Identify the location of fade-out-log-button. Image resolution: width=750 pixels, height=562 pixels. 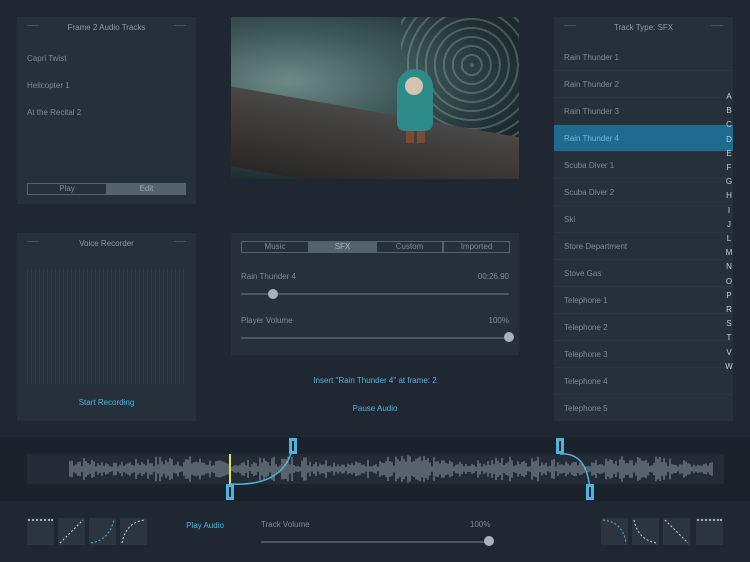
(614, 531).